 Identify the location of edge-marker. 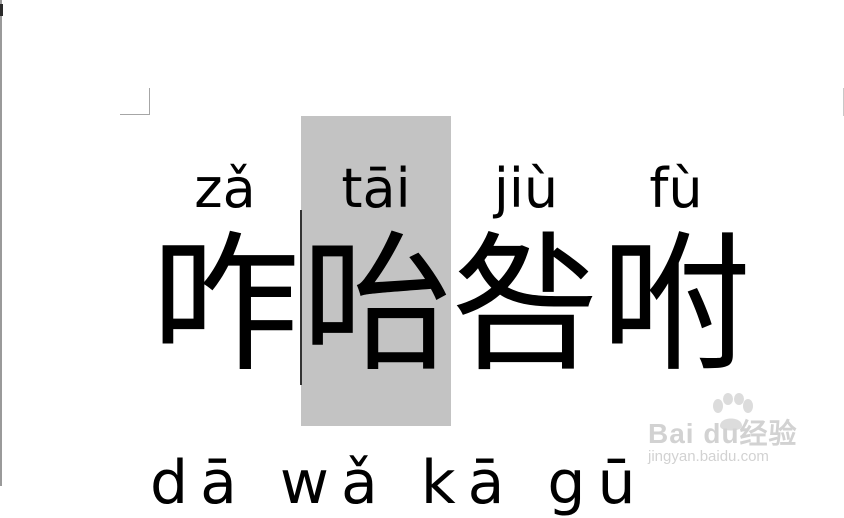
(1, 10).